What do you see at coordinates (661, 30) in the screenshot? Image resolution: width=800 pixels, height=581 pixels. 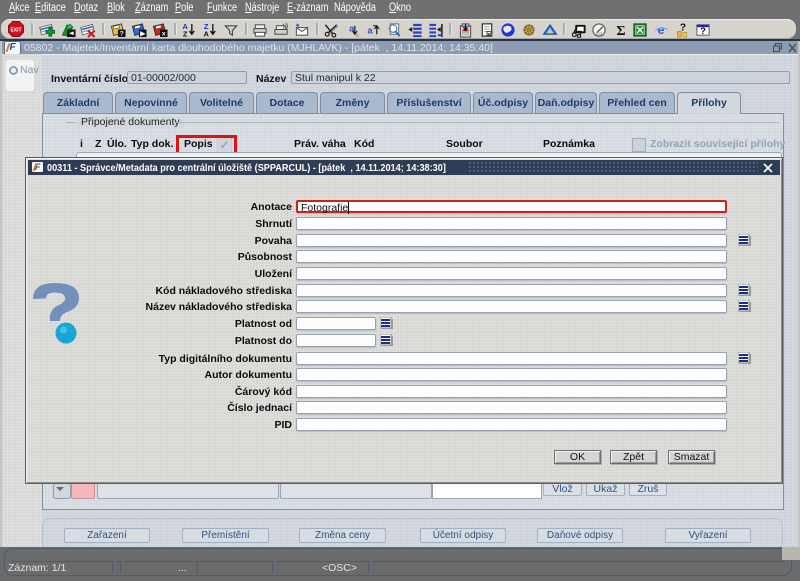 I see `svg-text: e` at bounding box center [661, 30].